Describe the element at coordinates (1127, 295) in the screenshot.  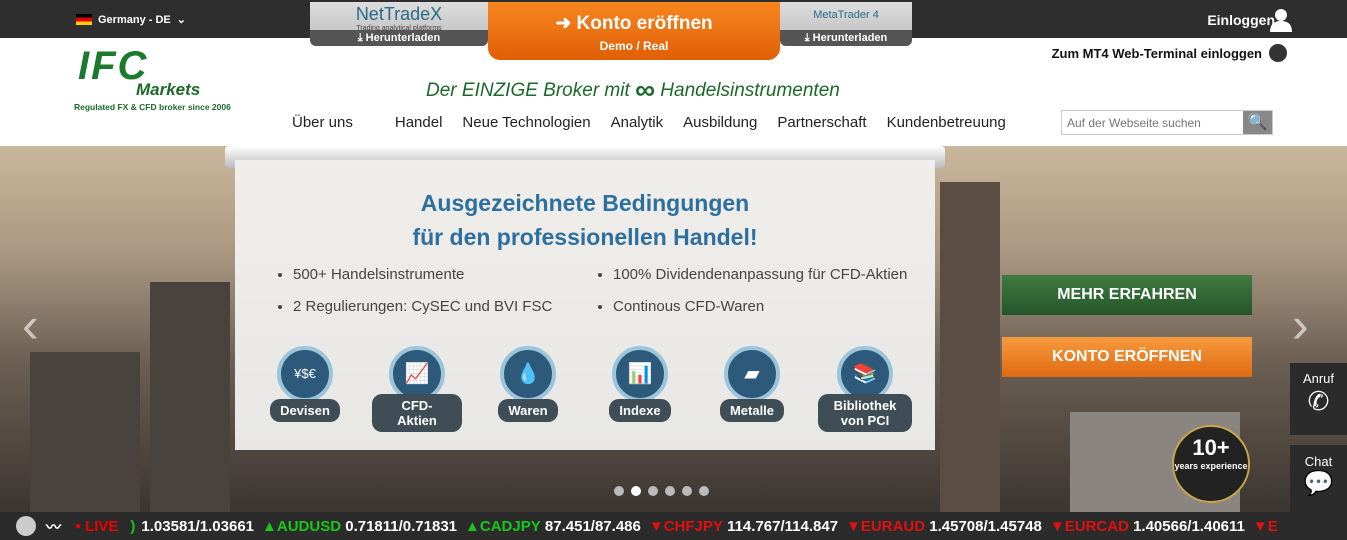
I see `more-info-button: MEHR ERFAHREN` at that location.